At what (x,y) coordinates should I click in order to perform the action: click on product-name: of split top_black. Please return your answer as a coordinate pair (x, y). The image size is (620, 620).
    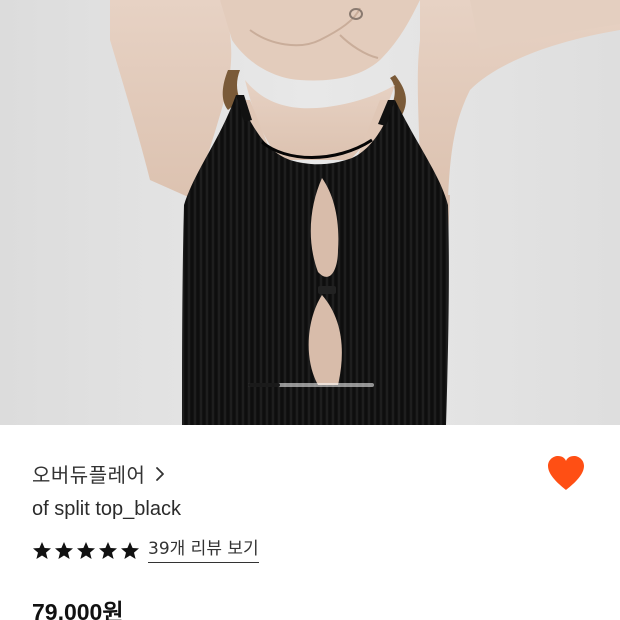
    Looking at the image, I should click on (106, 509).